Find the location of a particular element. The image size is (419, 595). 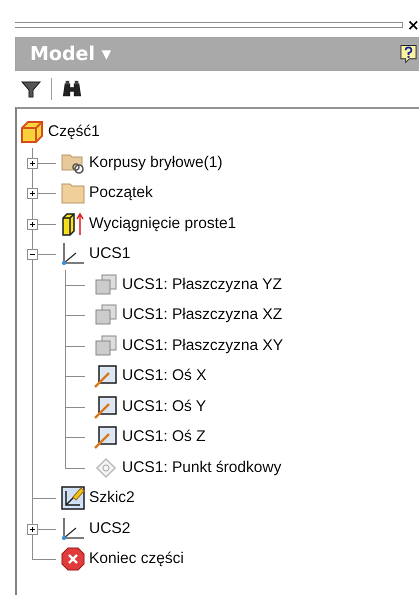

sketch-icon is located at coordinates (73, 498).